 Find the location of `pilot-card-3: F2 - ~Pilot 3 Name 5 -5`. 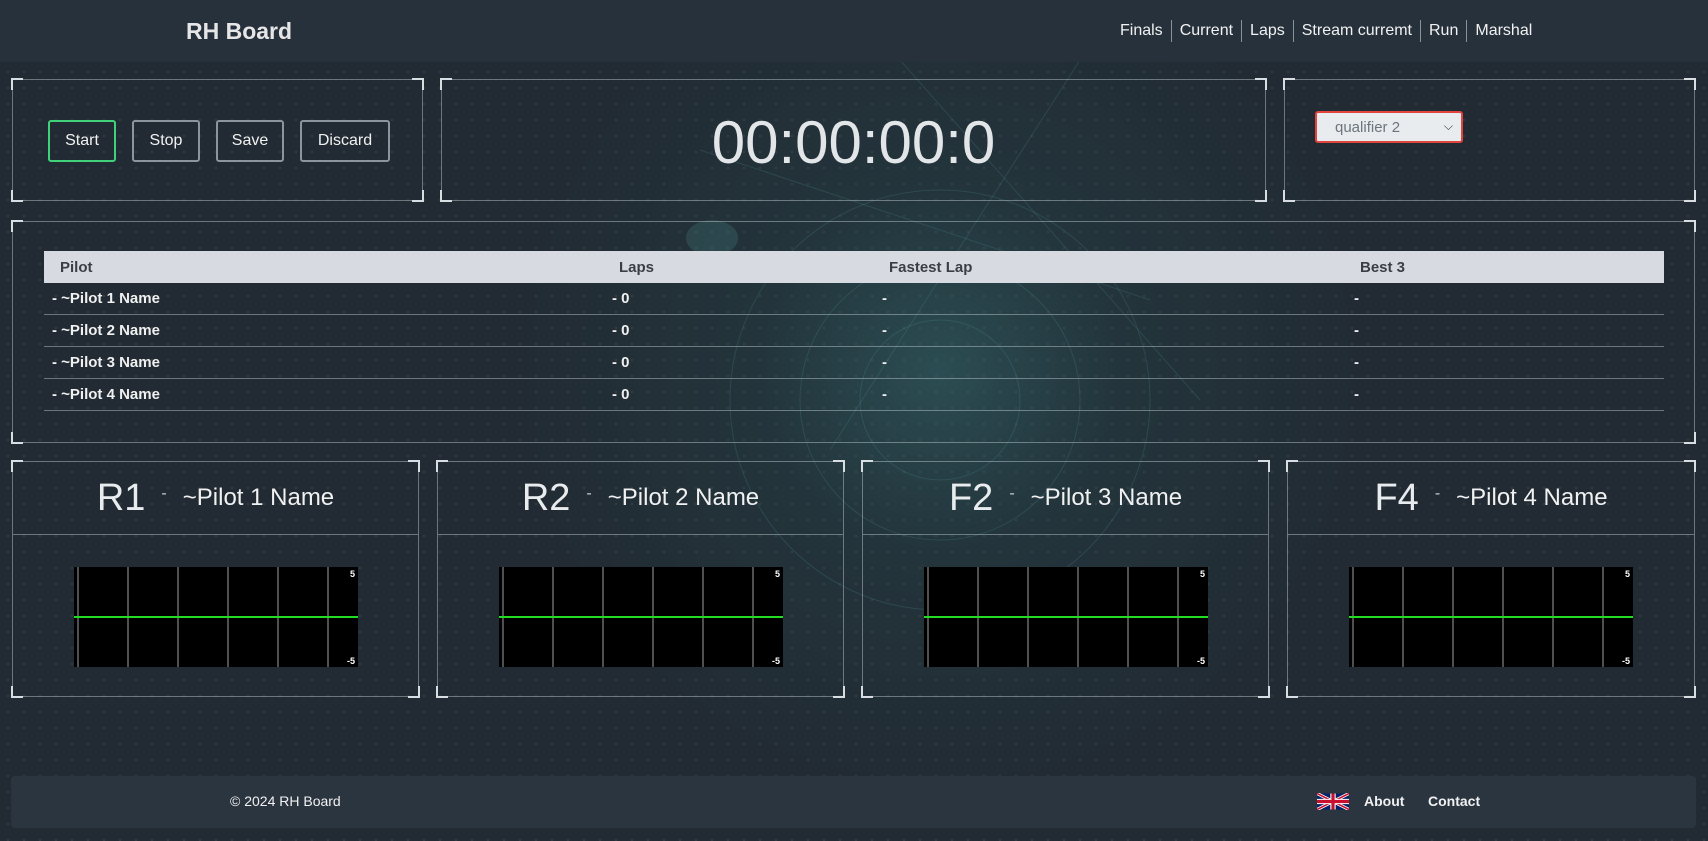

pilot-card-3: F2 - ~Pilot 3 Name 5 -5 is located at coordinates (1065, 579).